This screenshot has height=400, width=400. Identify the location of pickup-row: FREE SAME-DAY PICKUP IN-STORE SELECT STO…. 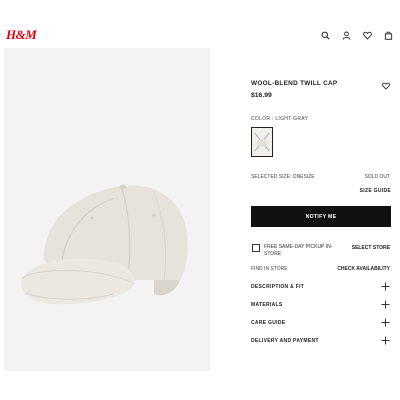
(321, 252).